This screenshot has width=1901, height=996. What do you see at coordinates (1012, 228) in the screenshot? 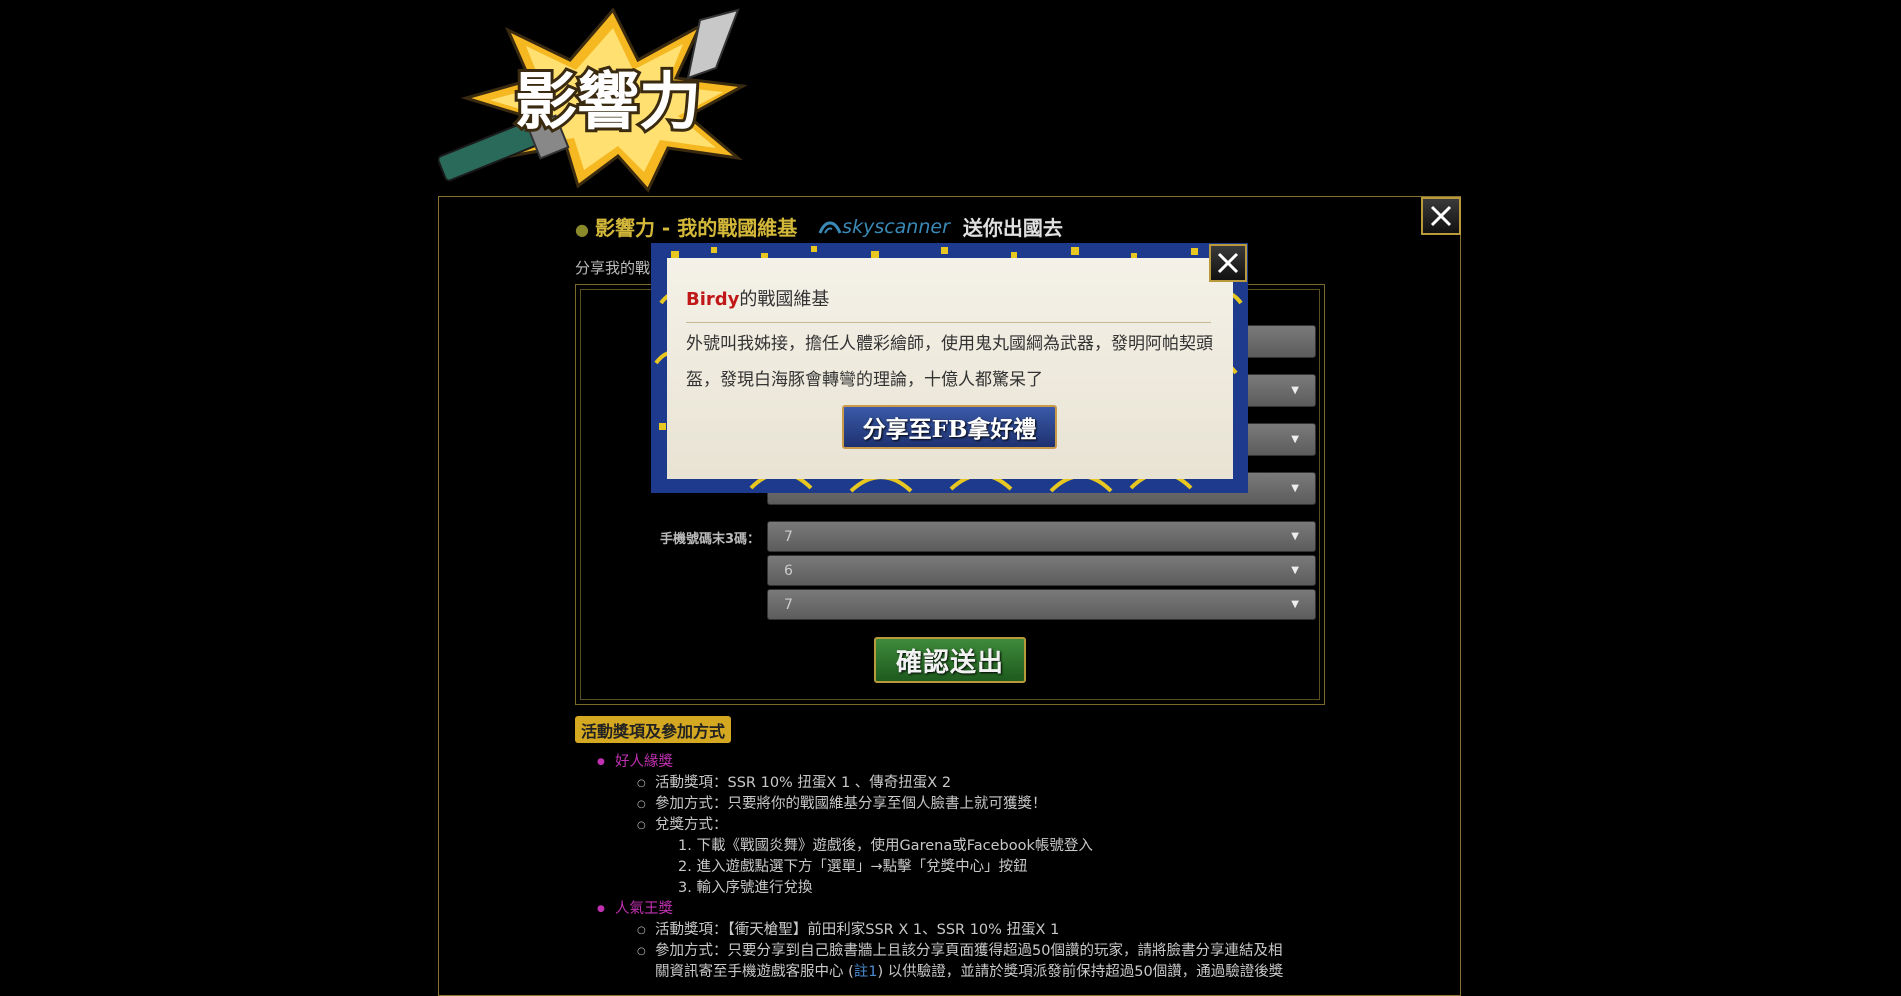
I see `title-tail: 送你出國去` at bounding box center [1012, 228].